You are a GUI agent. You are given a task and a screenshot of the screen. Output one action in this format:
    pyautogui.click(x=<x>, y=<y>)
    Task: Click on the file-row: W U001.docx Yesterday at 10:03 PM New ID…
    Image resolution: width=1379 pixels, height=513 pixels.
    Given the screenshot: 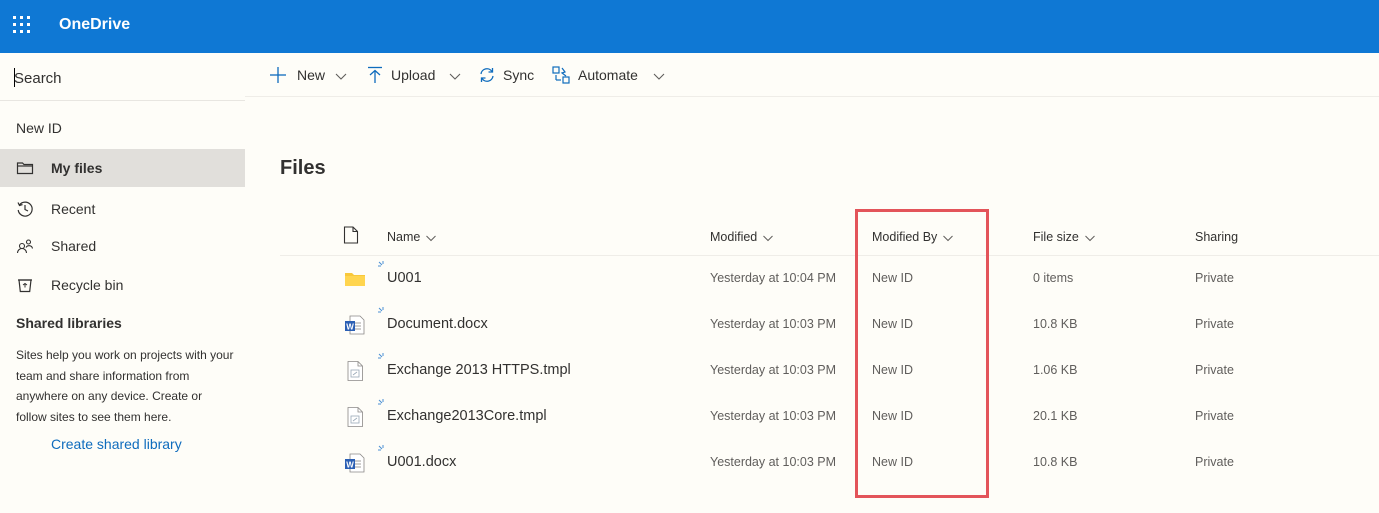 What is the action you would take?
    pyautogui.click(x=829, y=463)
    